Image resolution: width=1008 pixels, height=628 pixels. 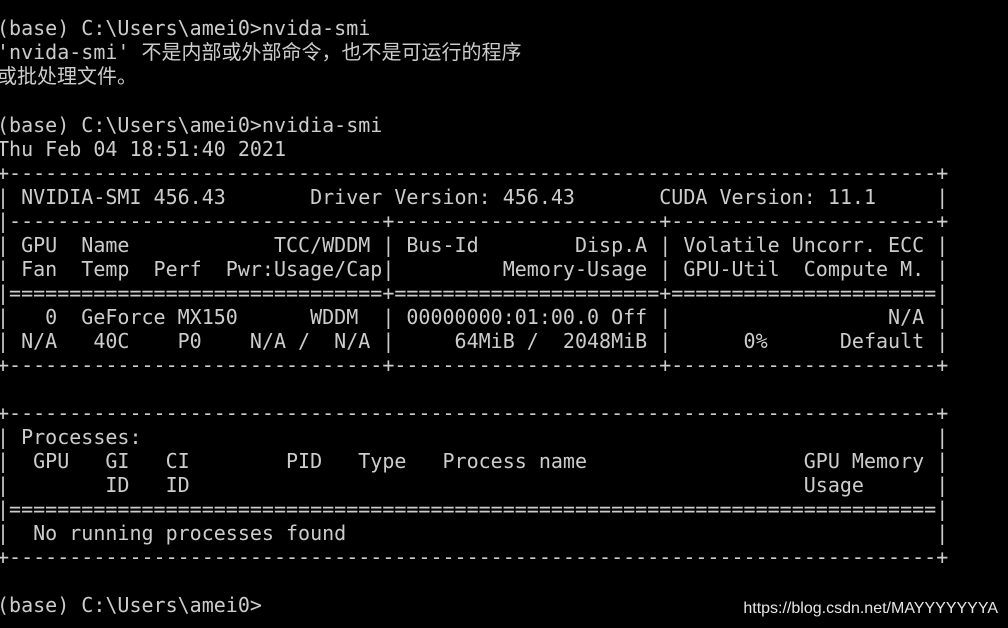 I want to click on error-message-line: 或批处理文件。, so click(x=68, y=76).